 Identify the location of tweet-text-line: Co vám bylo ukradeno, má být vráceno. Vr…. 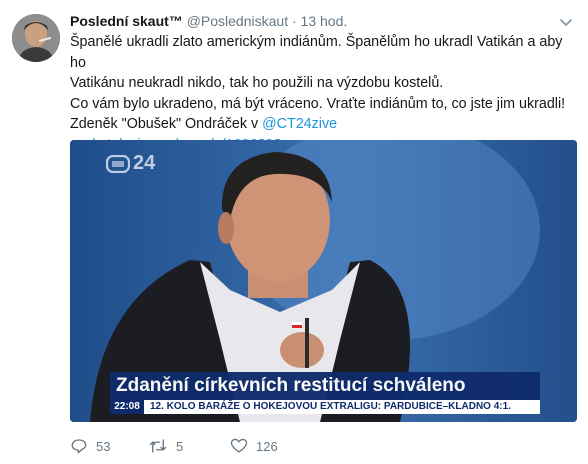
(318, 103).